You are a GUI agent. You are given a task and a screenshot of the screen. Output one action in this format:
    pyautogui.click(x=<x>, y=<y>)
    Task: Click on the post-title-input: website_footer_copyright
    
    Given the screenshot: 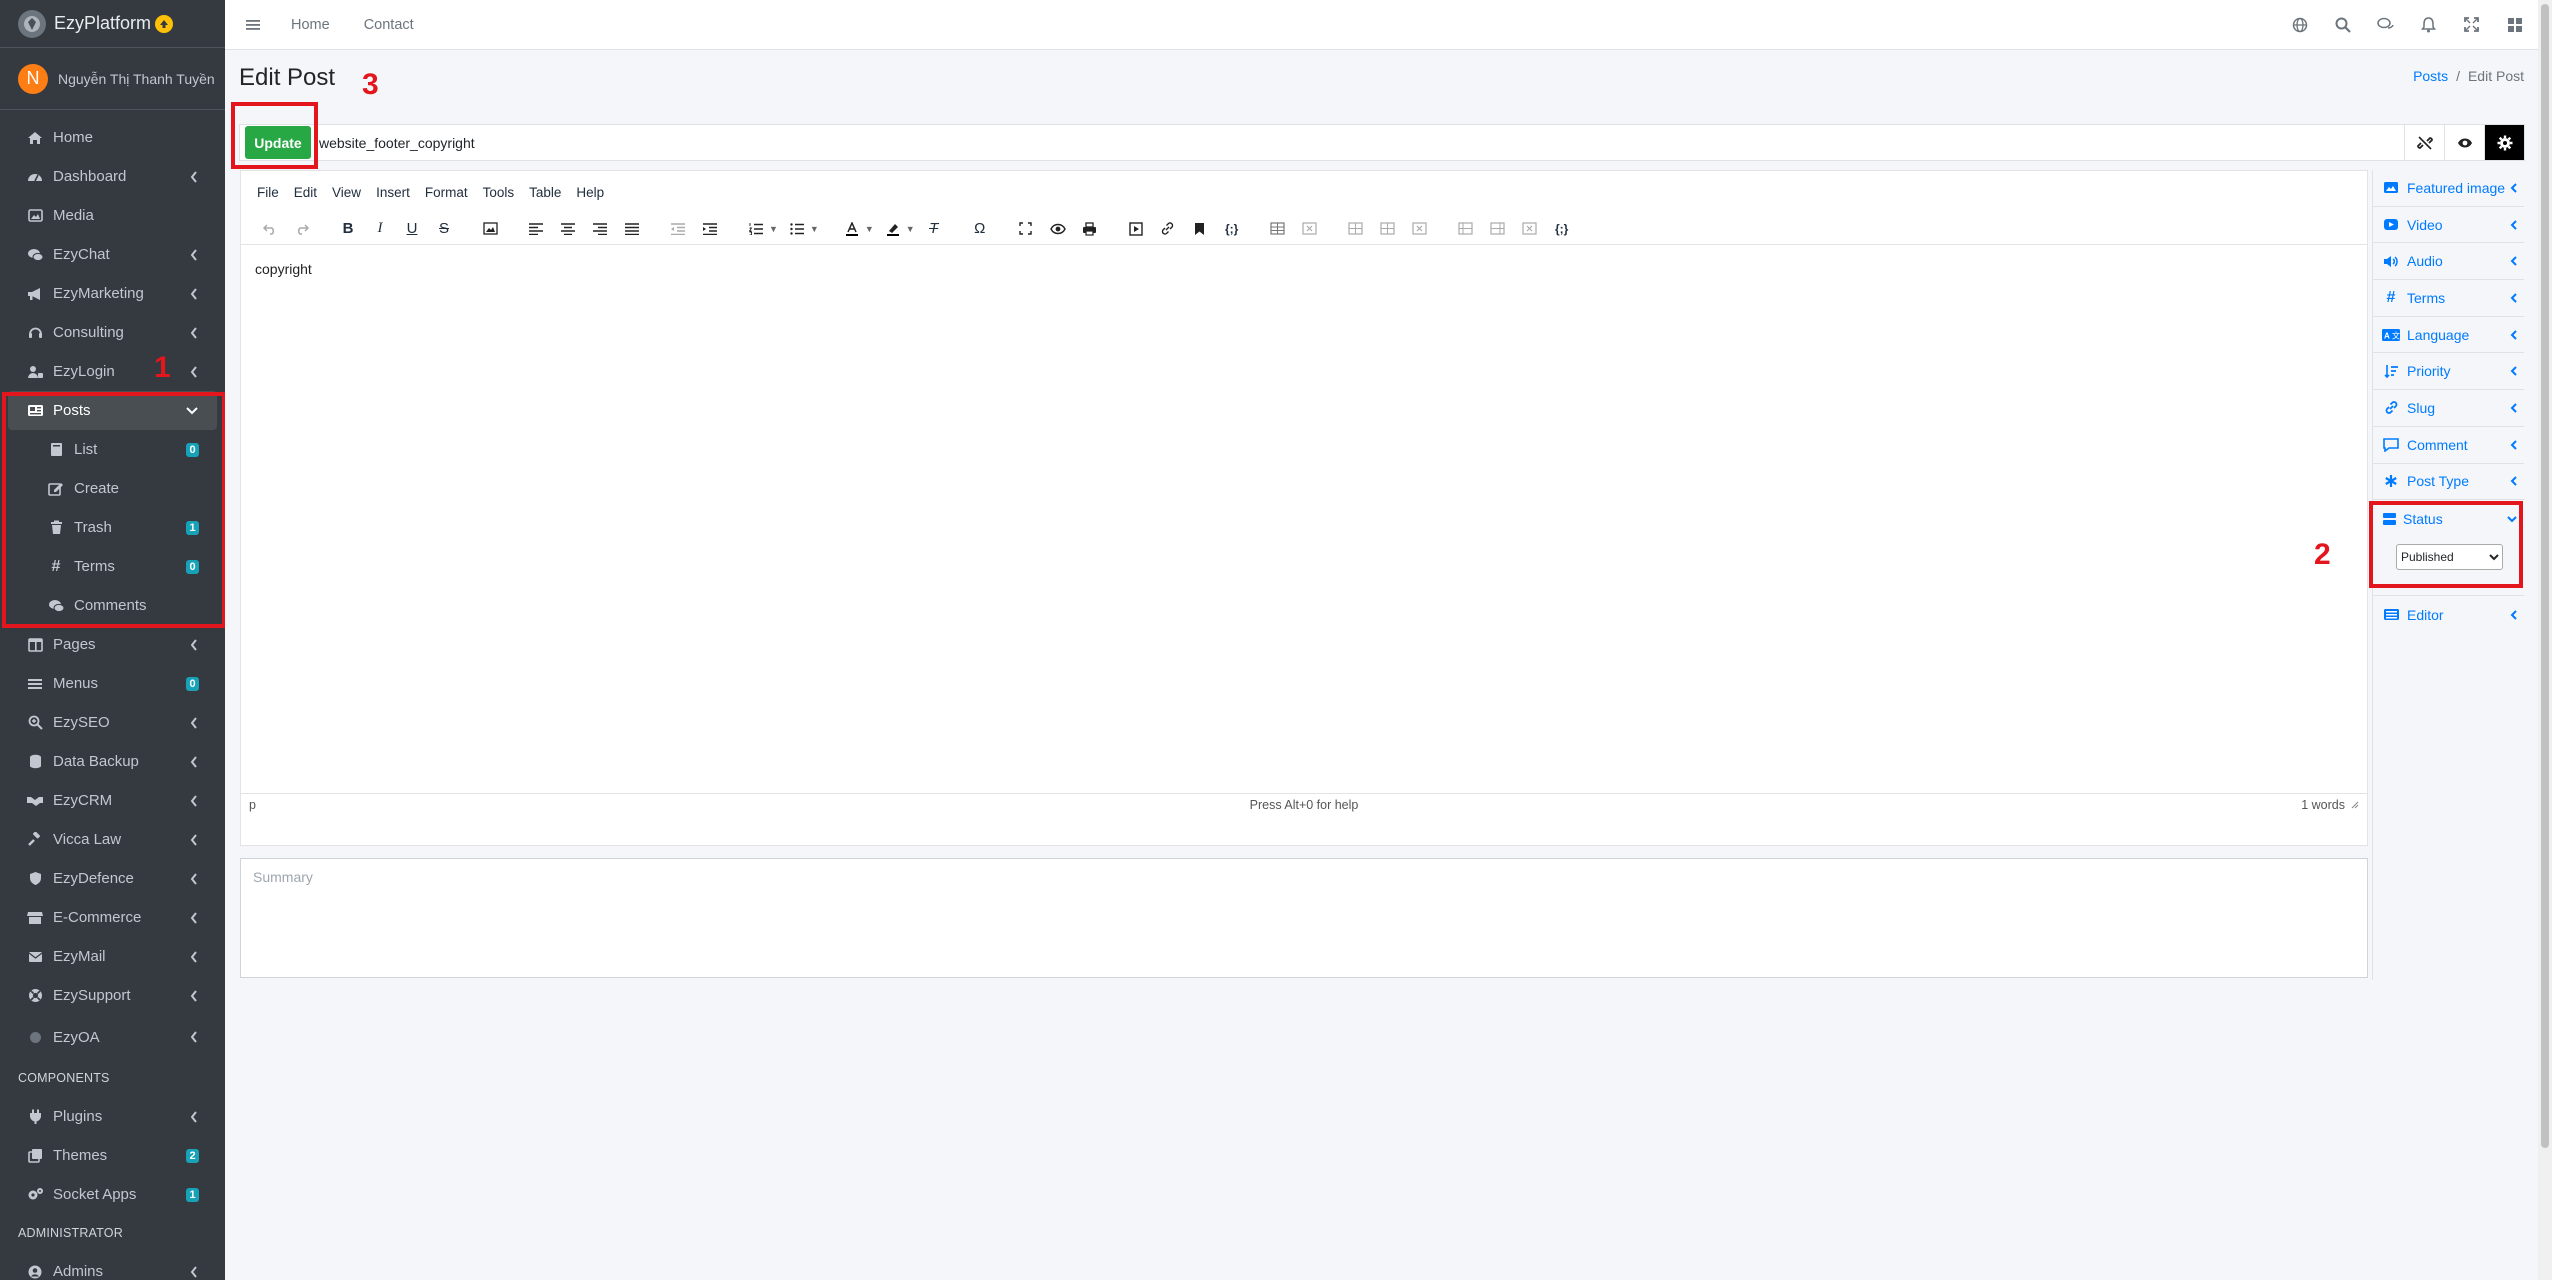 What is the action you would take?
    pyautogui.click(x=1361, y=143)
    